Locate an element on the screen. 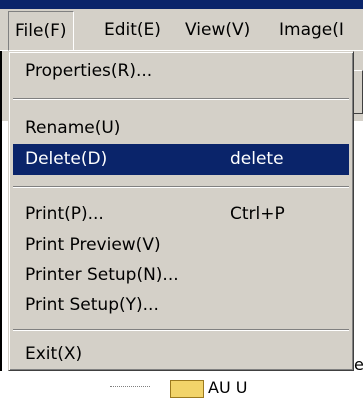 The width and height of the screenshot is (363, 398). menu-item-label: Rename(U) is located at coordinates (73, 128).